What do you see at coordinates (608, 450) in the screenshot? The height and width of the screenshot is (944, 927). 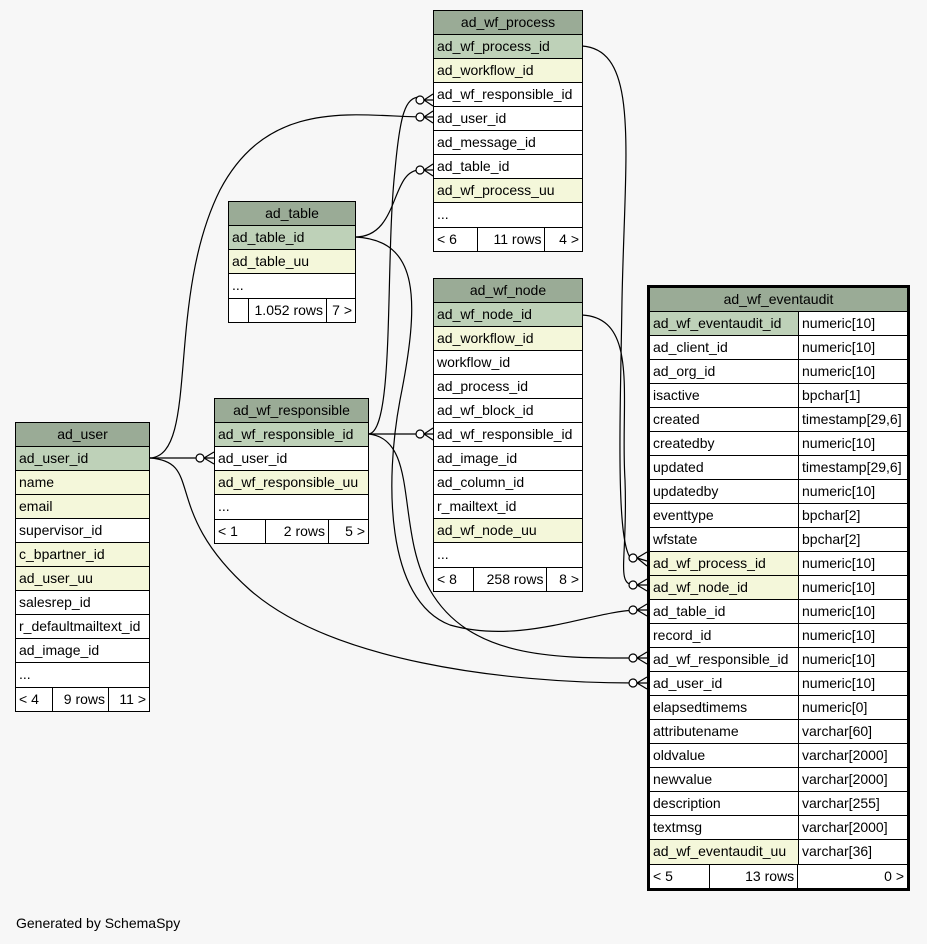 I see `edge-node-to-eventaudit` at bounding box center [608, 450].